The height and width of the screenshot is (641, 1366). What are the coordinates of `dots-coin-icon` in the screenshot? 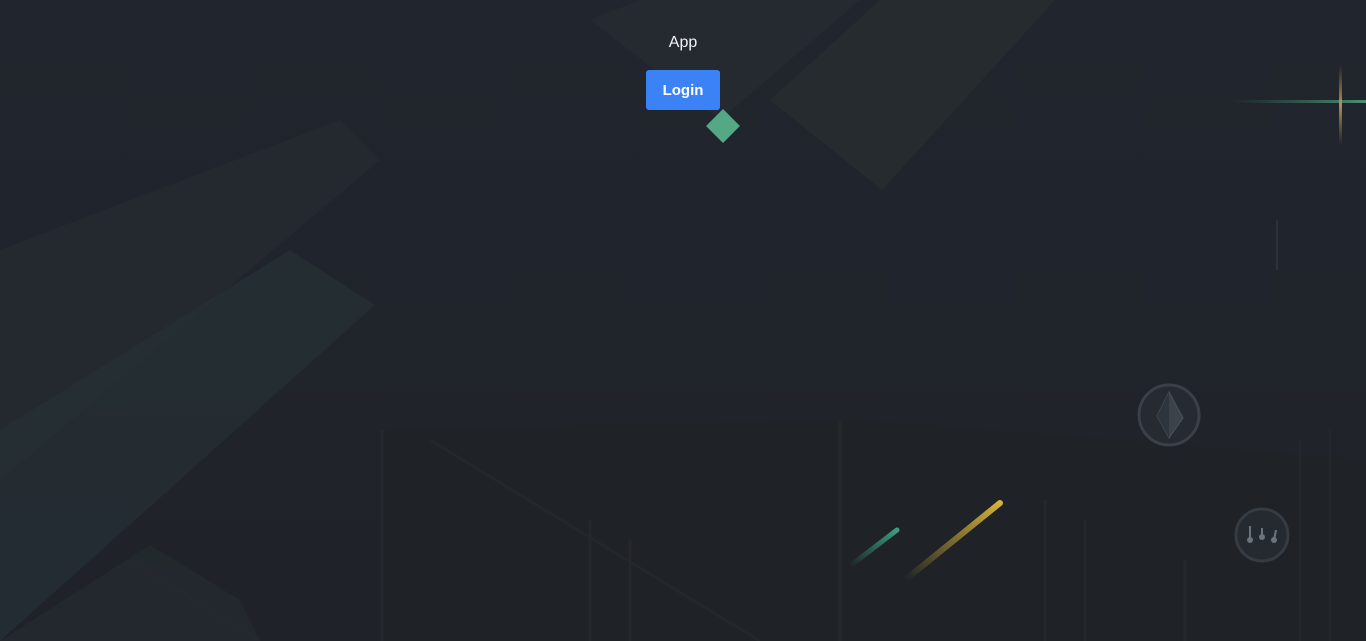 It's located at (1262, 535).